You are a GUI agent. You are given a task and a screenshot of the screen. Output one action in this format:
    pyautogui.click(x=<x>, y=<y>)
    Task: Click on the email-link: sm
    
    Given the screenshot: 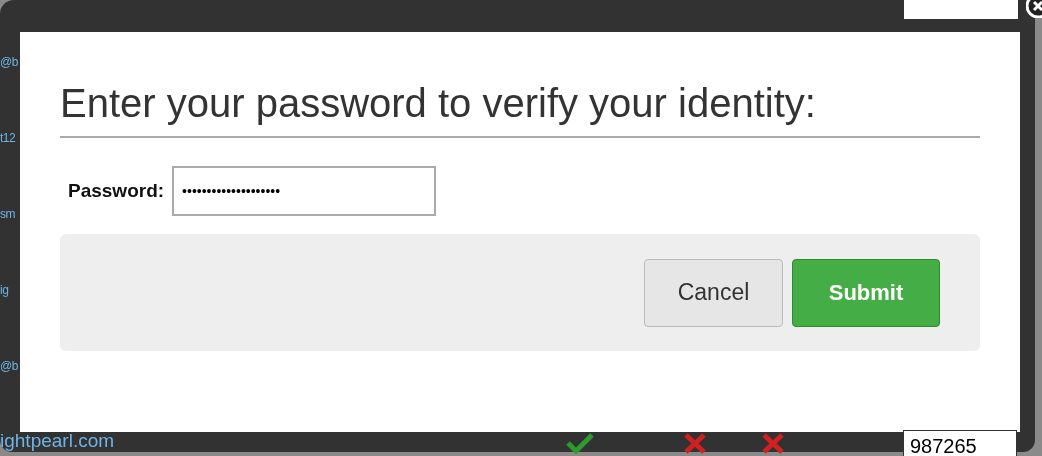 What is the action you would take?
    pyautogui.click(x=10, y=214)
    